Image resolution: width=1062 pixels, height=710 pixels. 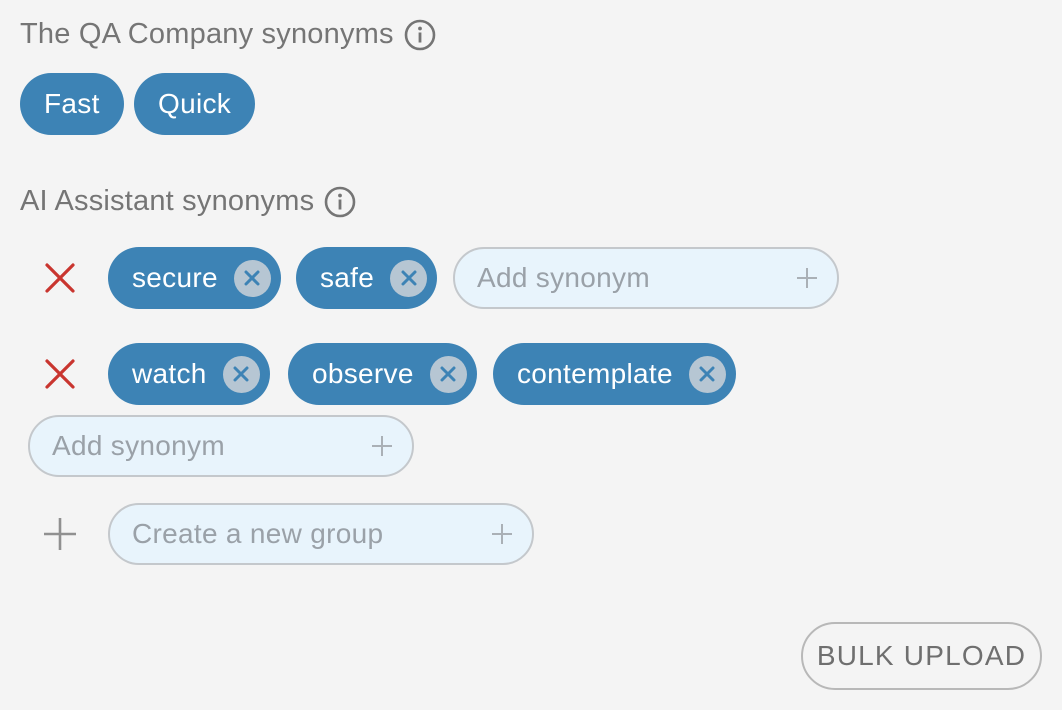 I want to click on chip-label: Quick, so click(x=195, y=103).